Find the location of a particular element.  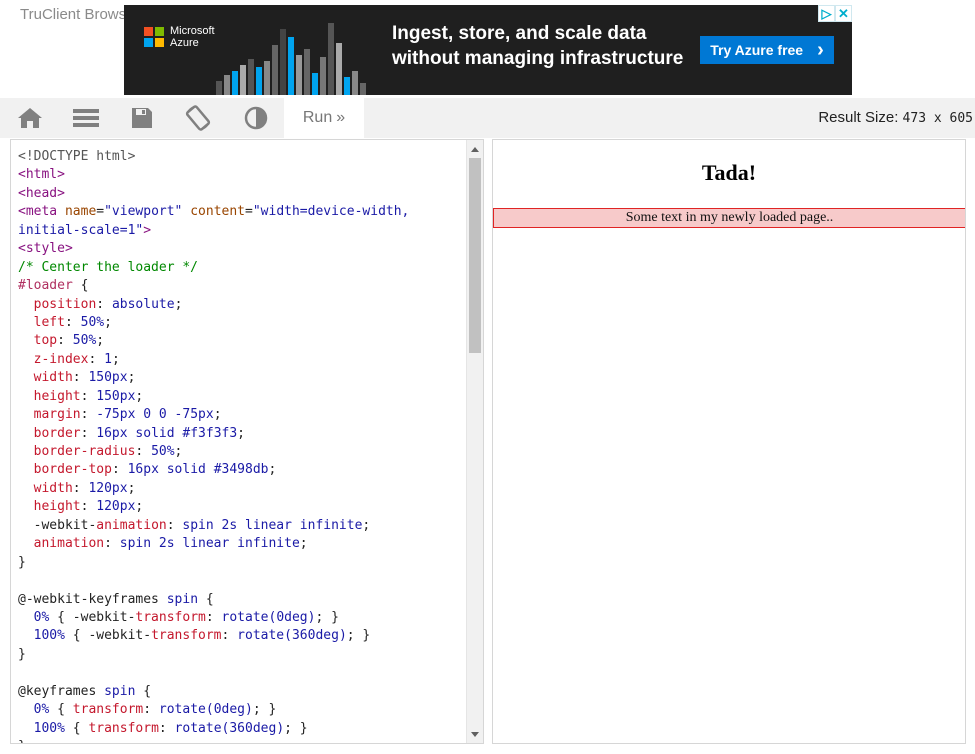

close-ad-icon: ✕ is located at coordinates (843, 13).